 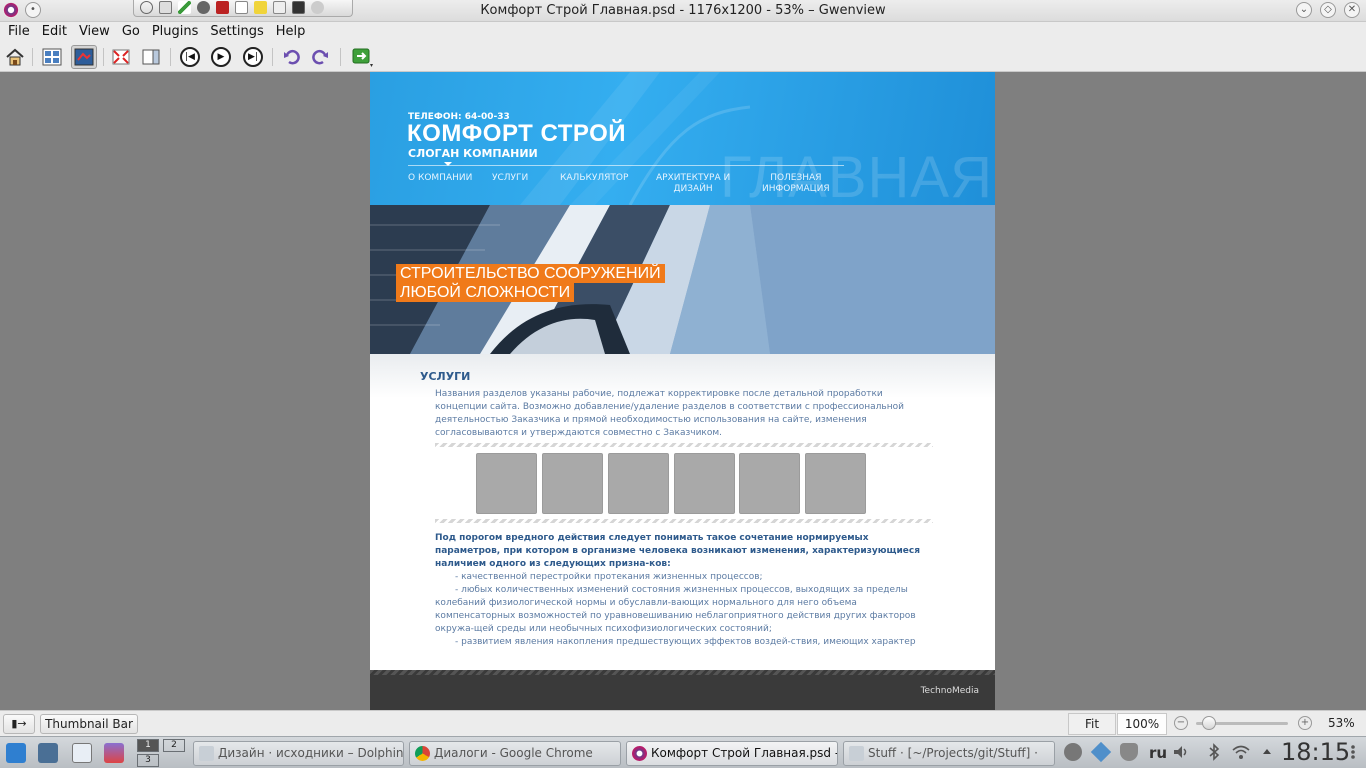 I want to click on rotate-right-icon, so click(x=320, y=57).